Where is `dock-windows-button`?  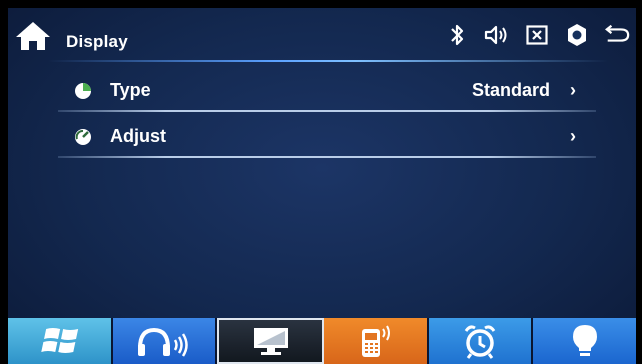 dock-windows-button is located at coordinates (60, 341).